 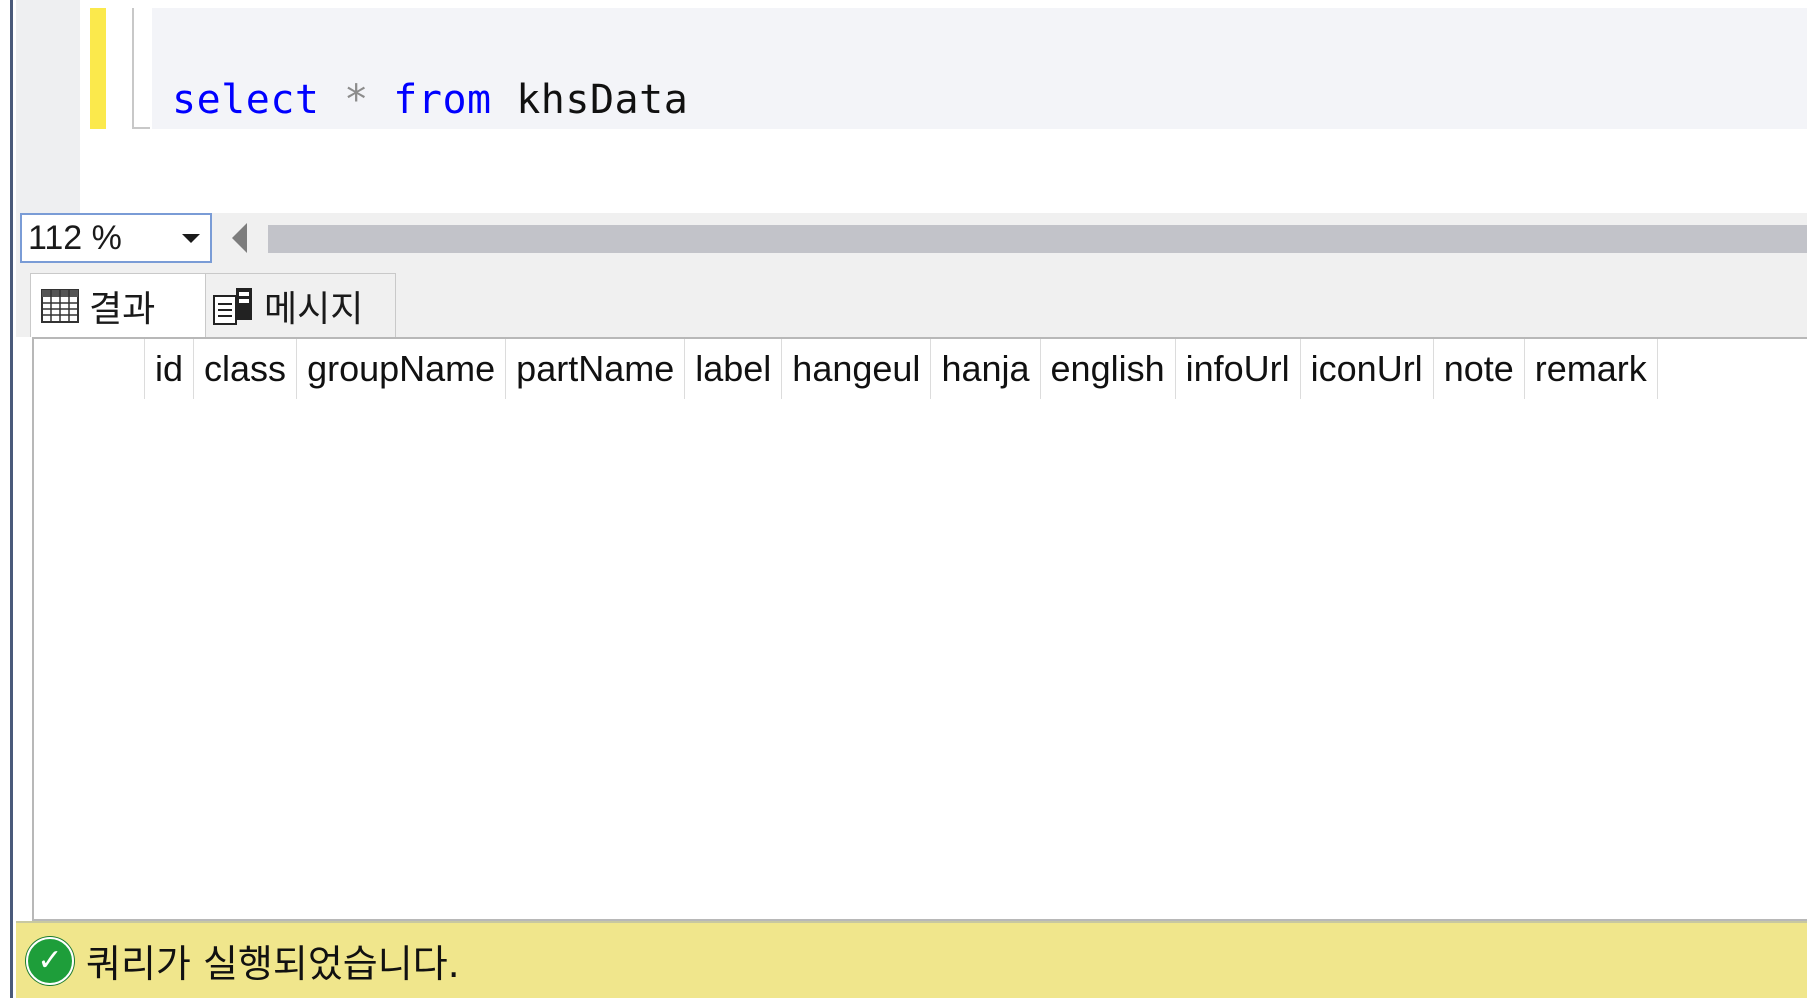 What do you see at coordinates (400, 369) in the screenshot?
I see `column-header-groupname: groupName` at bounding box center [400, 369].